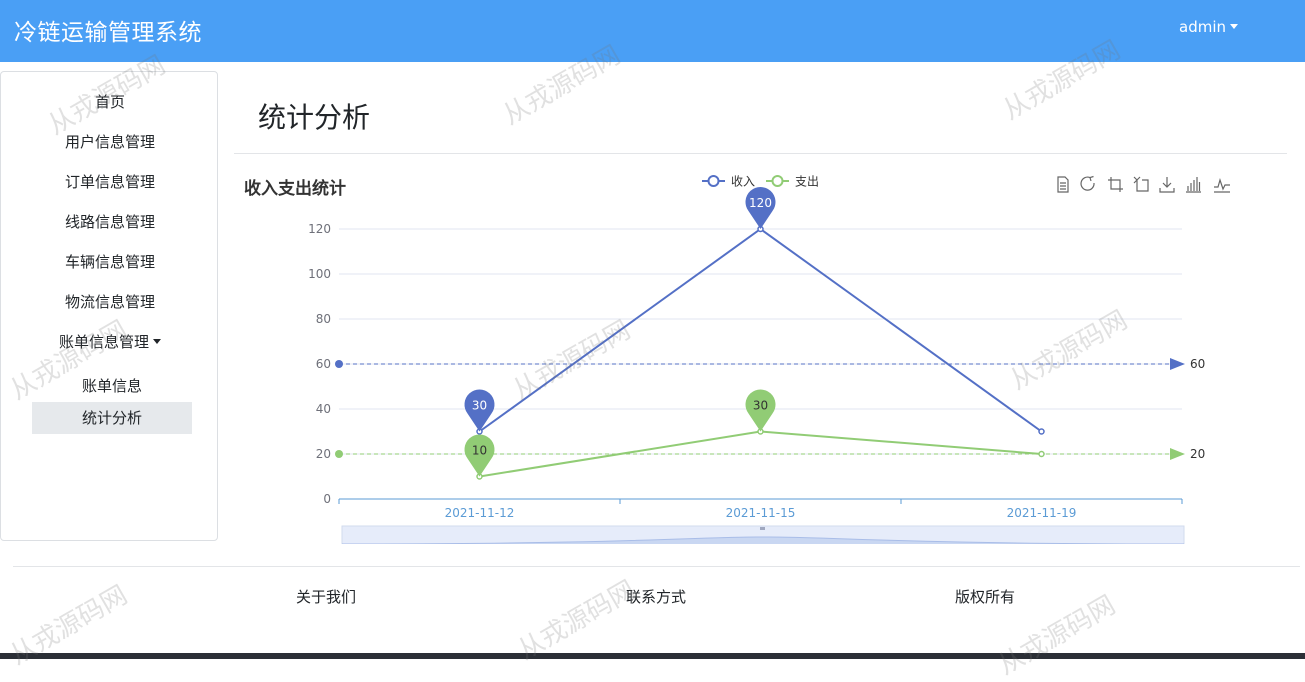 The width and height of the screenshot is (1305, 682). What do you see at coordinates (327, 499) in the screenshot?
I see `y-tick-label: 0` at bounding box center [327, 499].